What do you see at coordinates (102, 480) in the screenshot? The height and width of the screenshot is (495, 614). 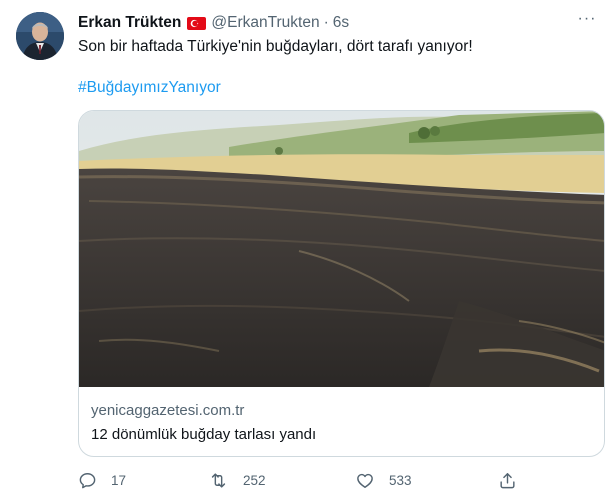 I see `reply-button: 17` at bounding box center [102, 480].